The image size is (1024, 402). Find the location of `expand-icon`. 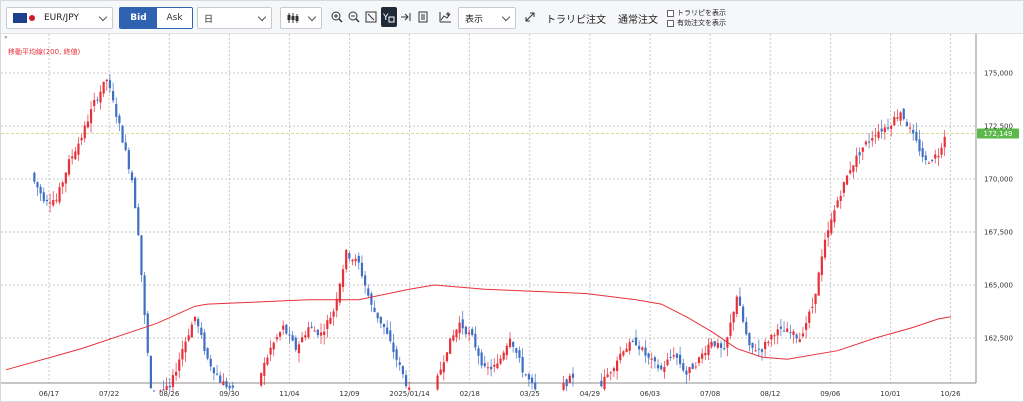

expand-icon is located at coordinates (530, 17).